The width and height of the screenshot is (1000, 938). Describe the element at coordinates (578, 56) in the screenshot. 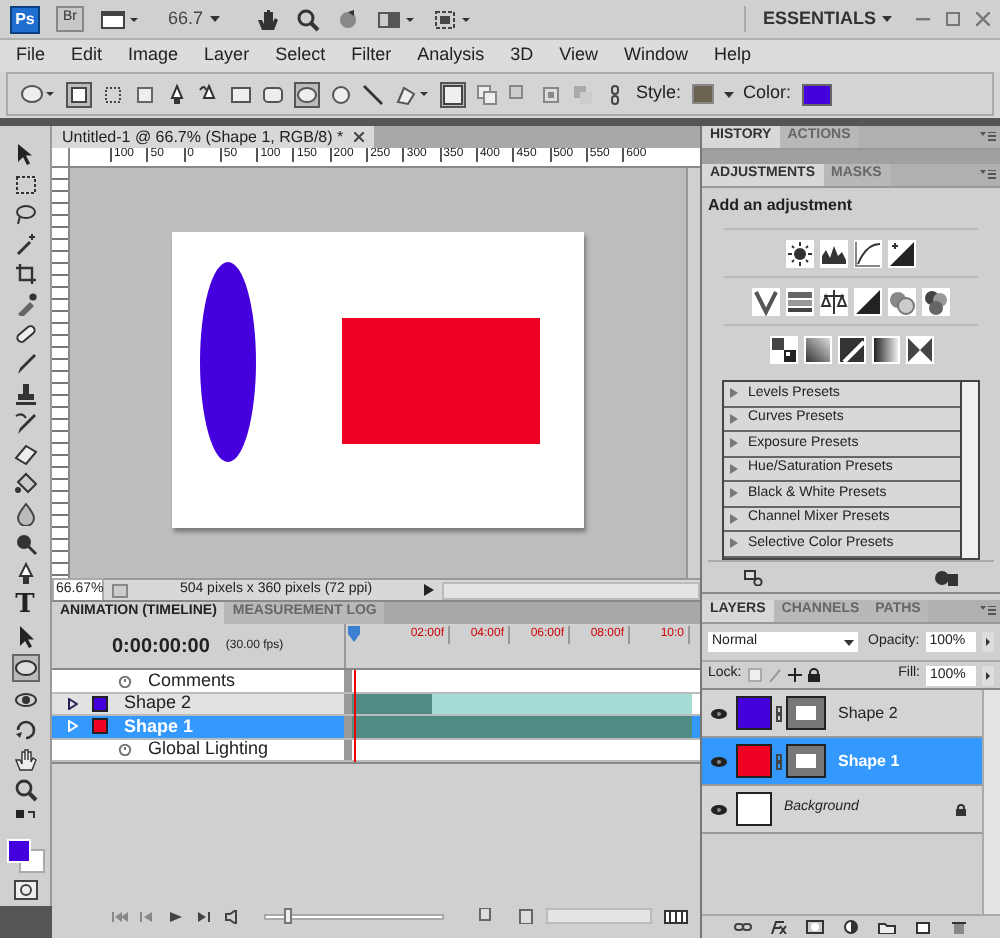

I see `menu-item: View` at that location.